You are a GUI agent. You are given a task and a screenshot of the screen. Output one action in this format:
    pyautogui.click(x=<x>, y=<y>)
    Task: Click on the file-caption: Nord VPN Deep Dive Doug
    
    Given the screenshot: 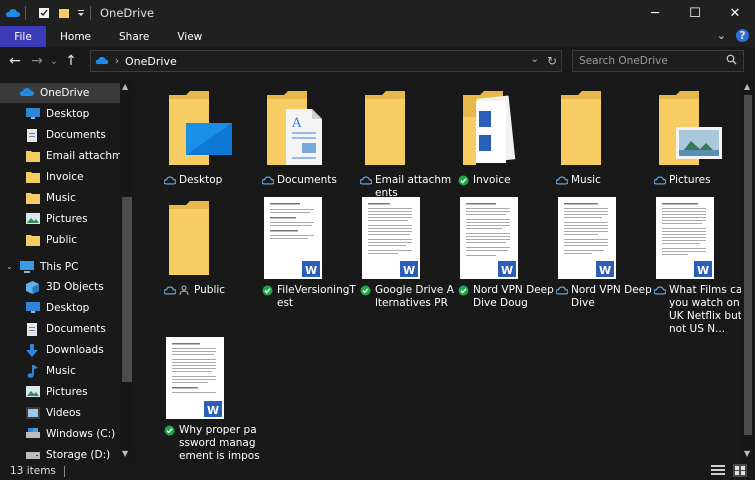 What is the action you would take?
    pyautogui.click(x=506, y=297)
    